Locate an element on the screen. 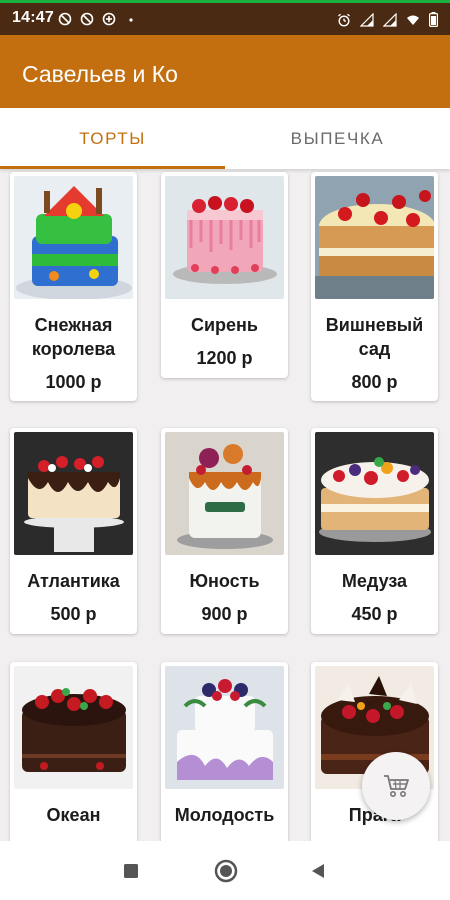 The image size is (450, 900). data-saver-icon is located at coordinates (109, 19).